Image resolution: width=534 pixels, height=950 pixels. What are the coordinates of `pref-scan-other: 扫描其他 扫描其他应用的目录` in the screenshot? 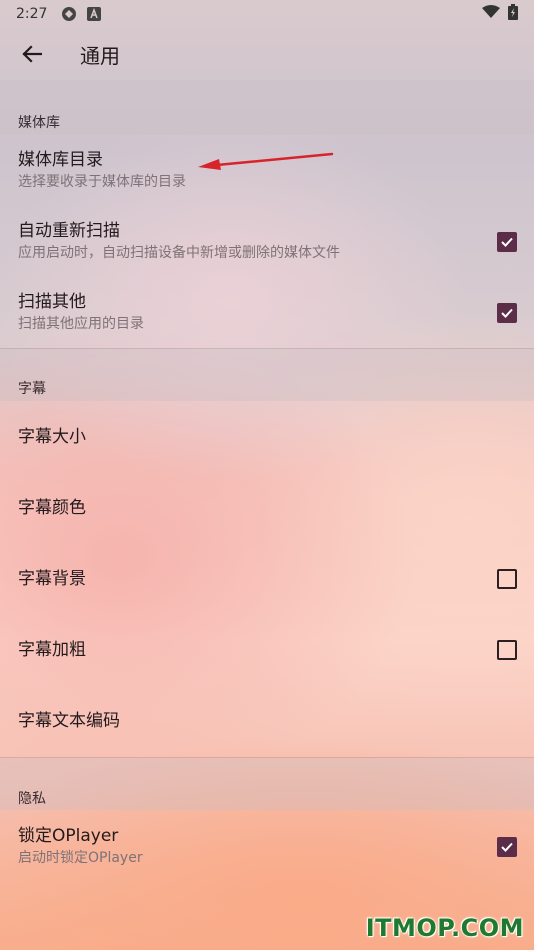 It's located at (267, 312).